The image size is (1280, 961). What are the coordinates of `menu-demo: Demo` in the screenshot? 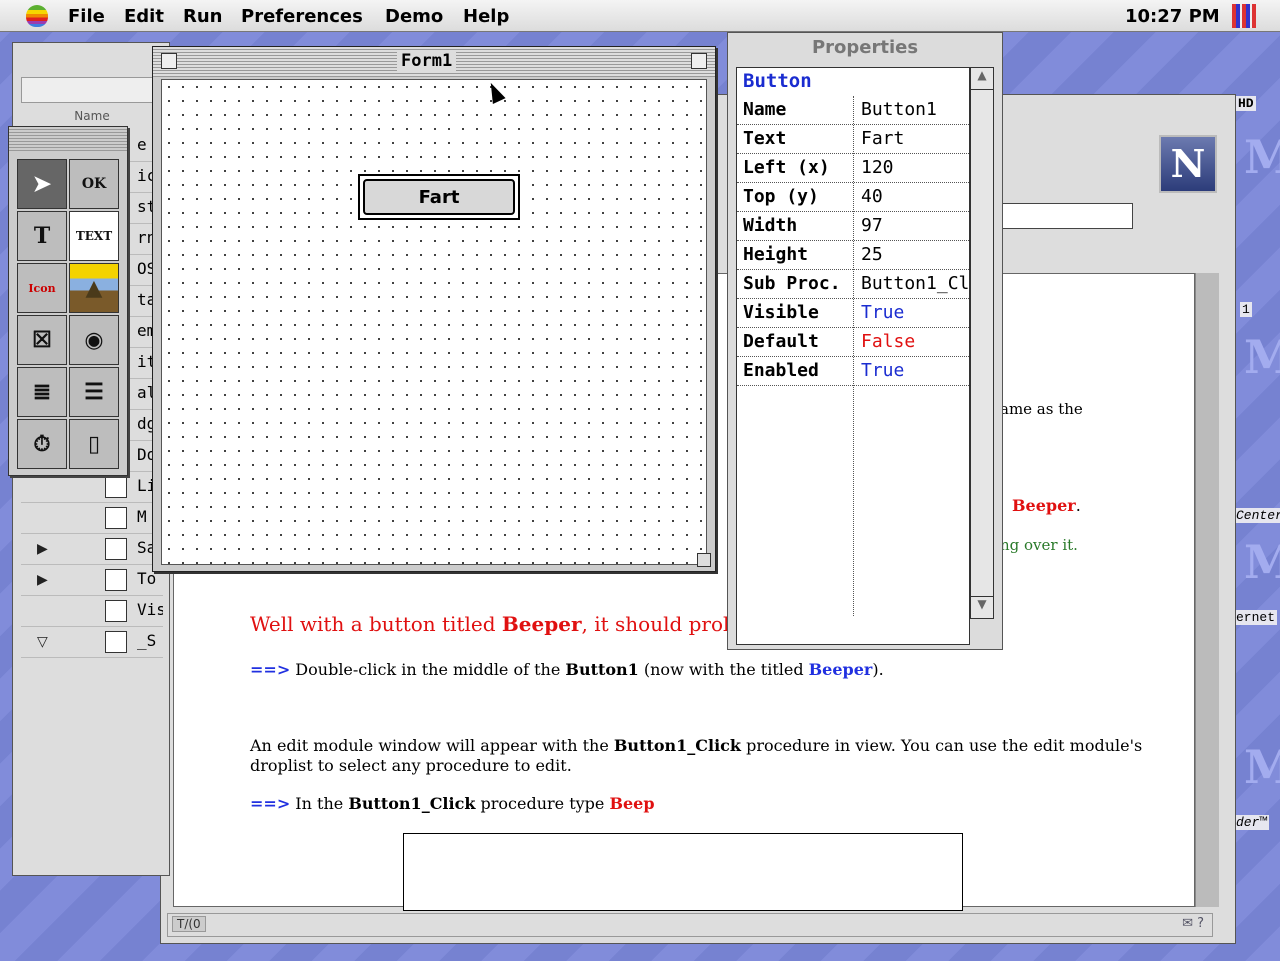 It's located at (414, 16).